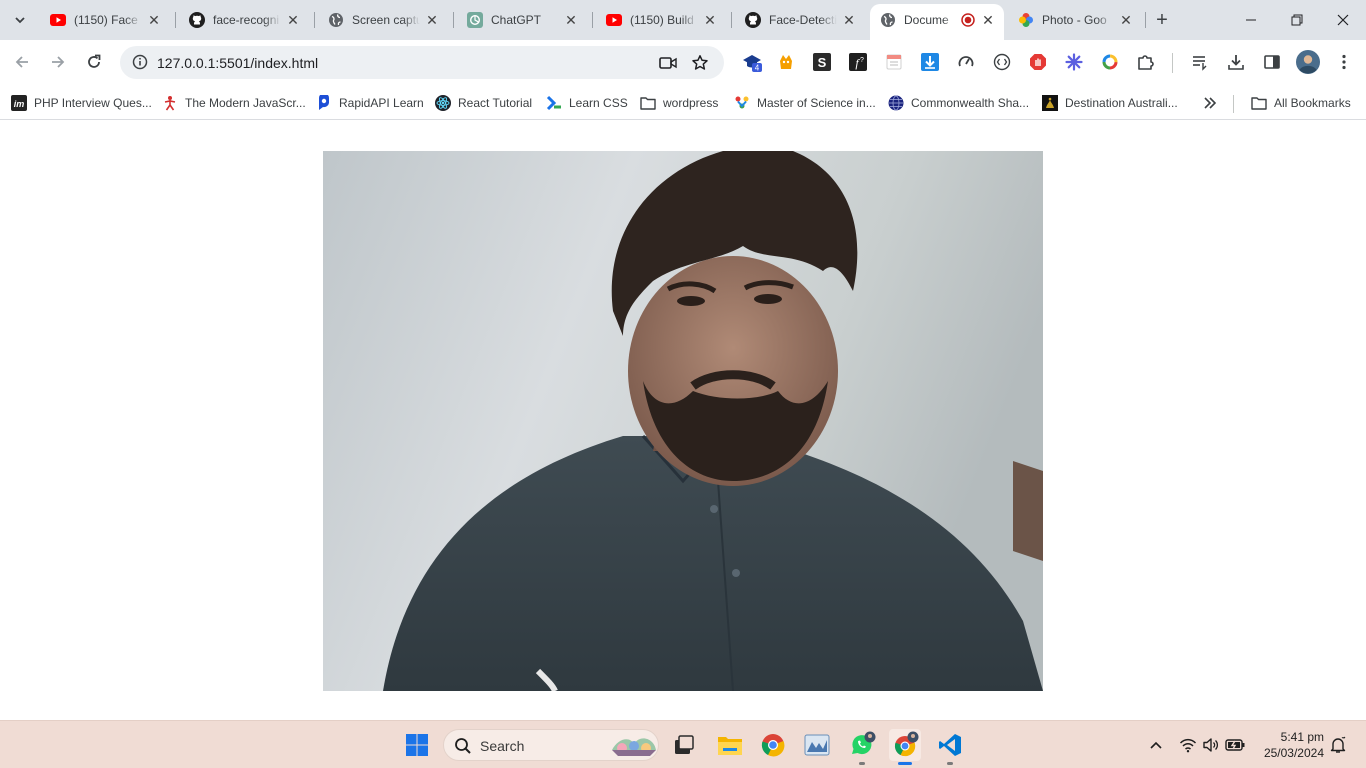  I want to click on bookmark-item: RapidAPI Learn, so click(370, 103).